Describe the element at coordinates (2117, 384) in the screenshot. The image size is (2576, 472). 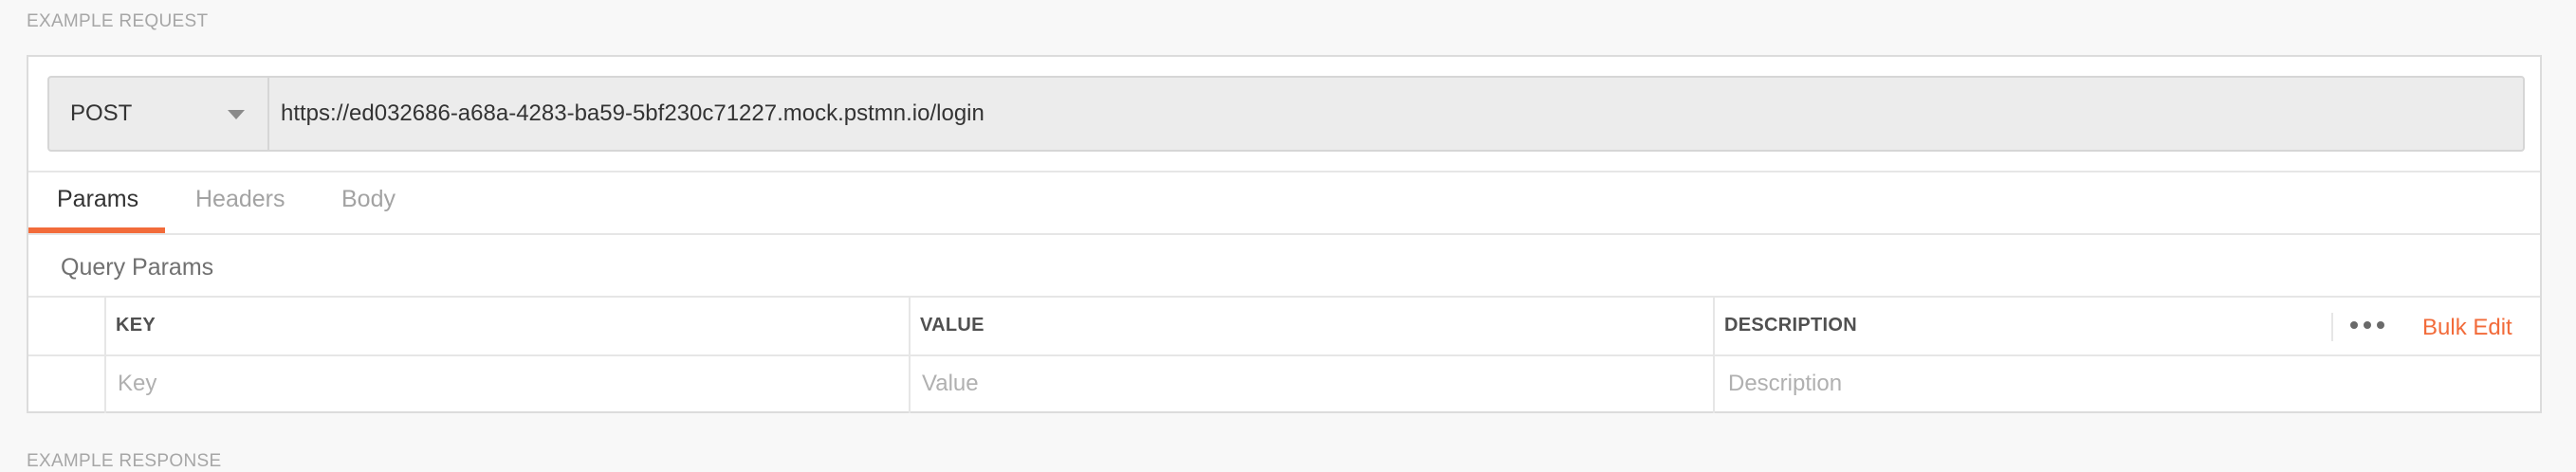
I see `param-description-input` at that location.